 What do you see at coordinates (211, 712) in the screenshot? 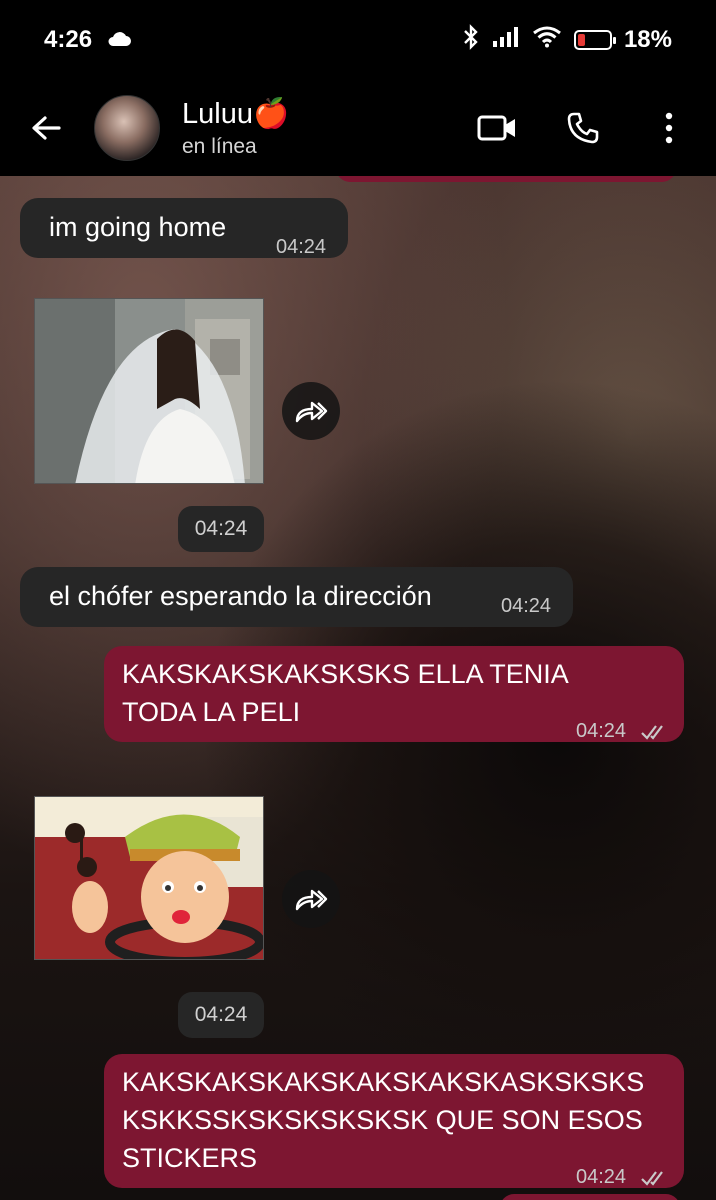
I see `message-line: TODA LA PELI` at bounding box center [211, 712].